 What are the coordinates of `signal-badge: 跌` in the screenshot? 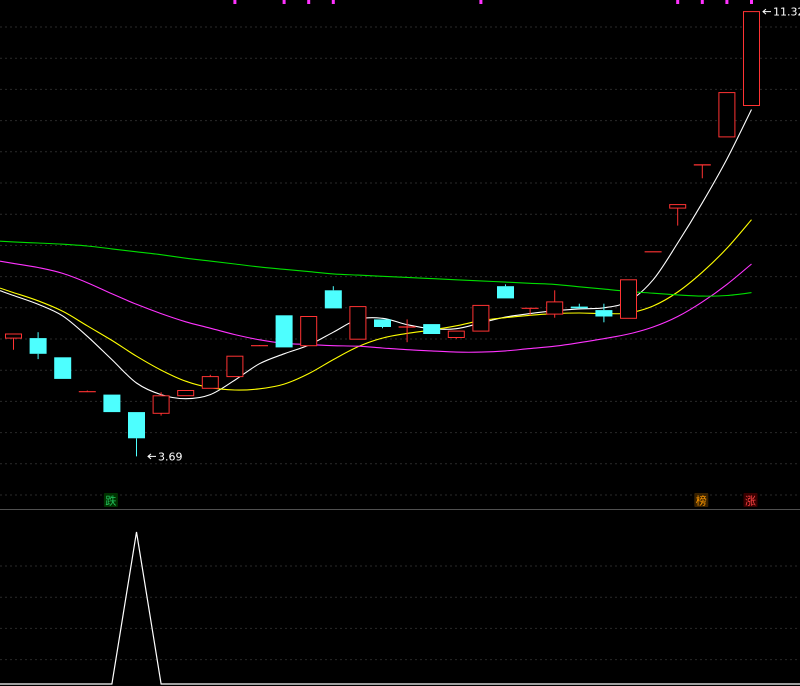 It's located at (110, 500).